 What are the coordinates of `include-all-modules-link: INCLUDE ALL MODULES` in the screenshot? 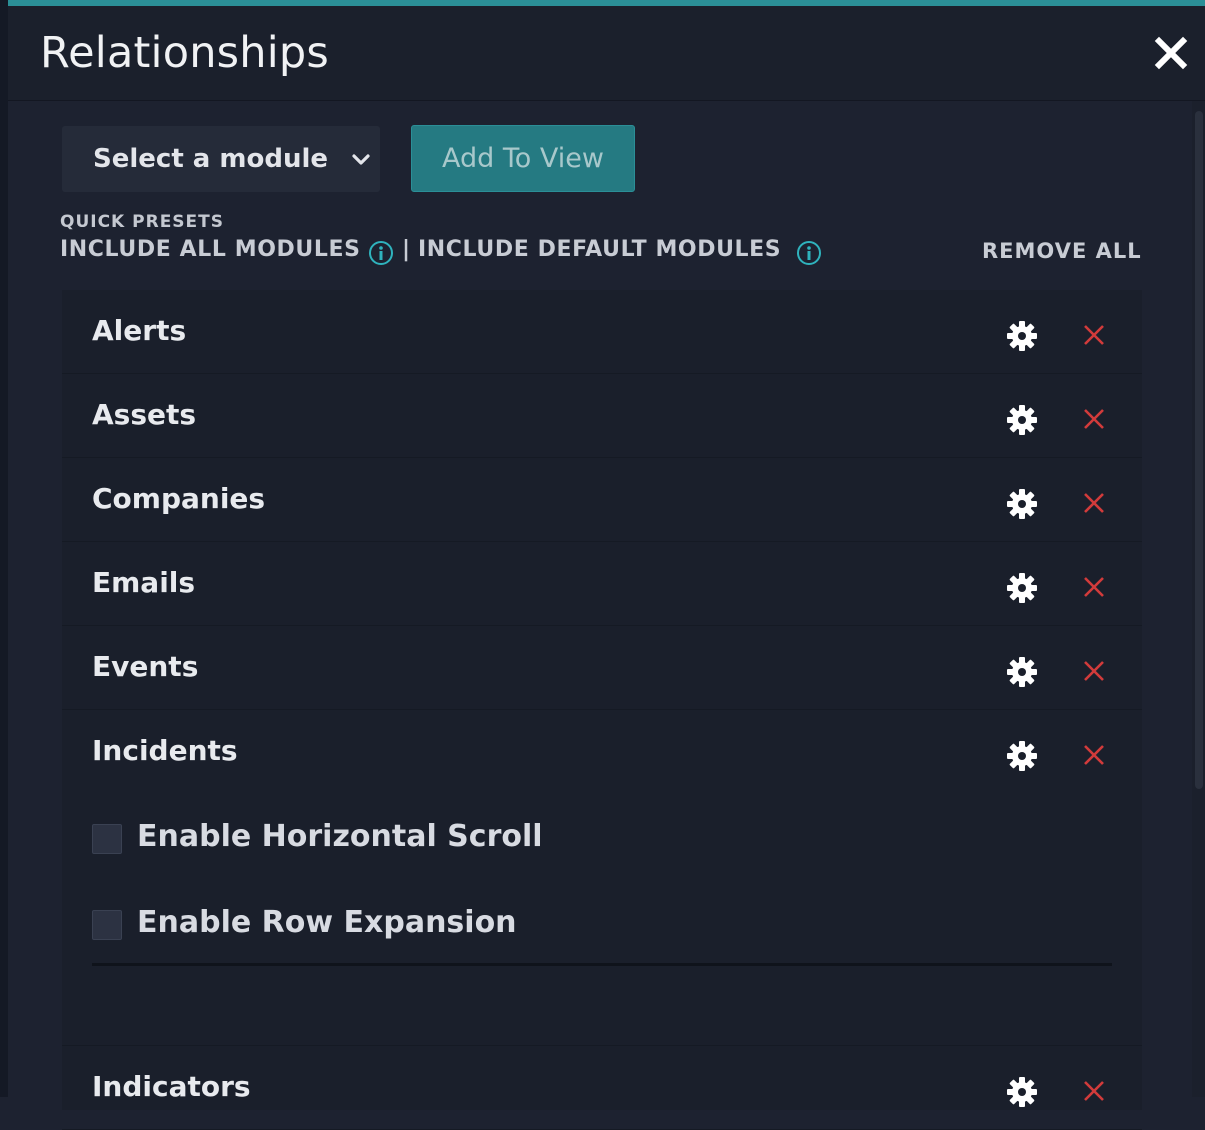 It's located at (210, 249).